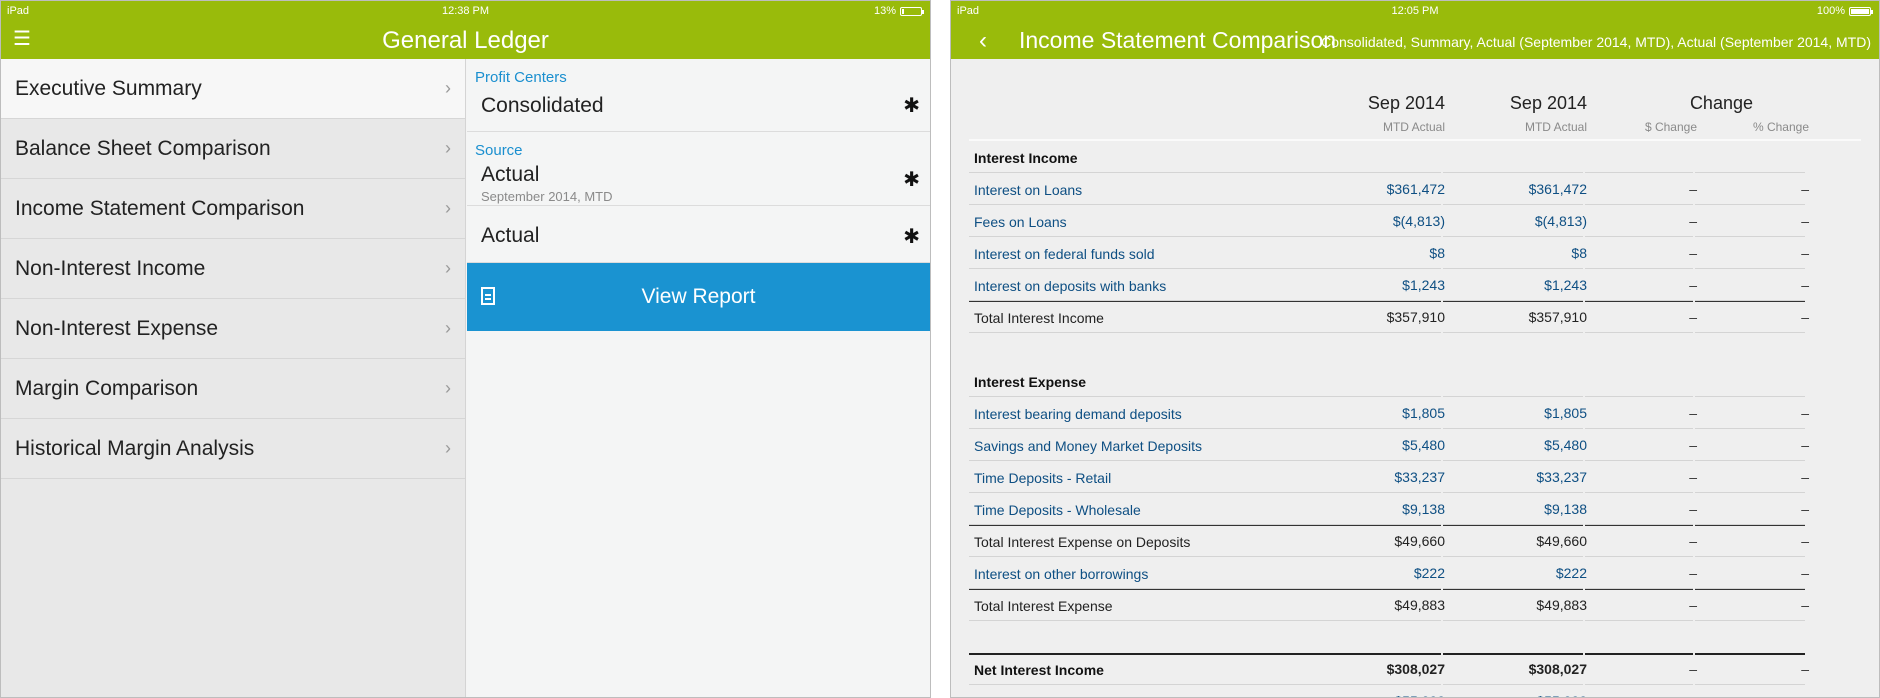 Image resolution: width=1880 pixels, height=698 pixels. Describe the element at coordinates (547, 196) in the screenshot. I see `source-subtitle: September 2014, MTD` at that location.